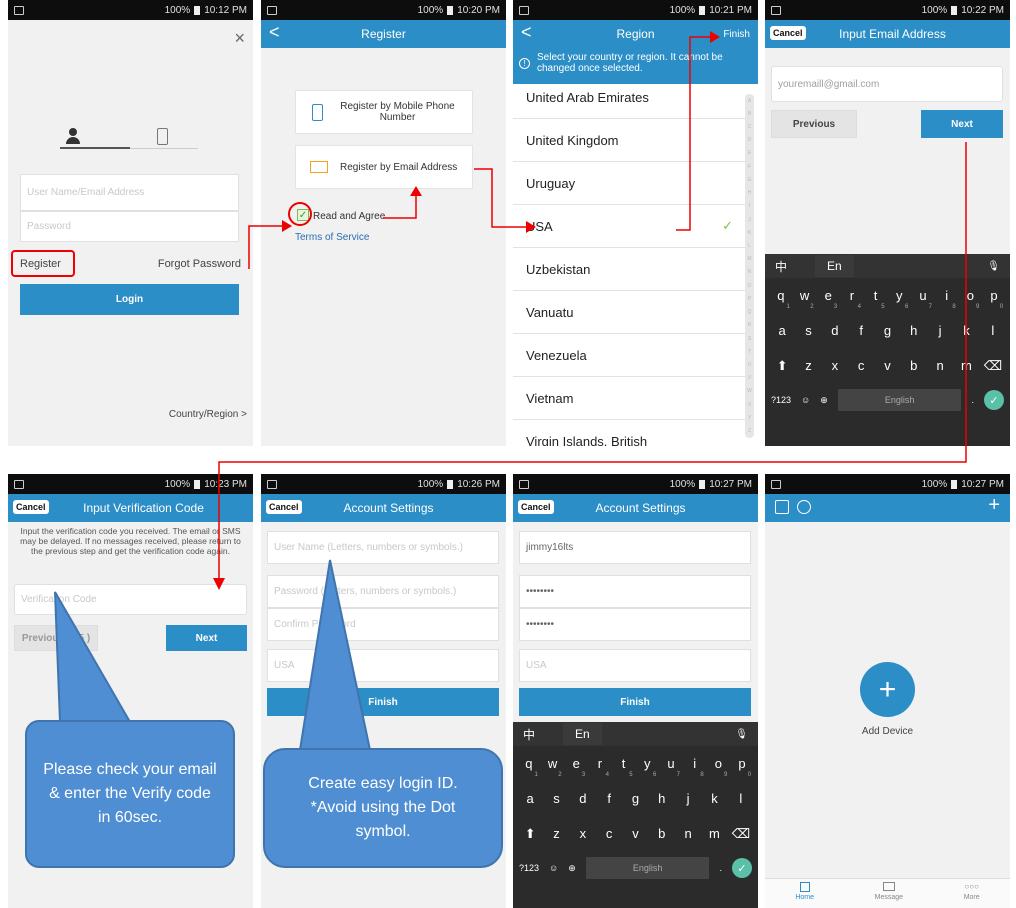 The height and width of the screenshot is (908, 1016). I want to click on callout-2-pointer, so click(335, 655).